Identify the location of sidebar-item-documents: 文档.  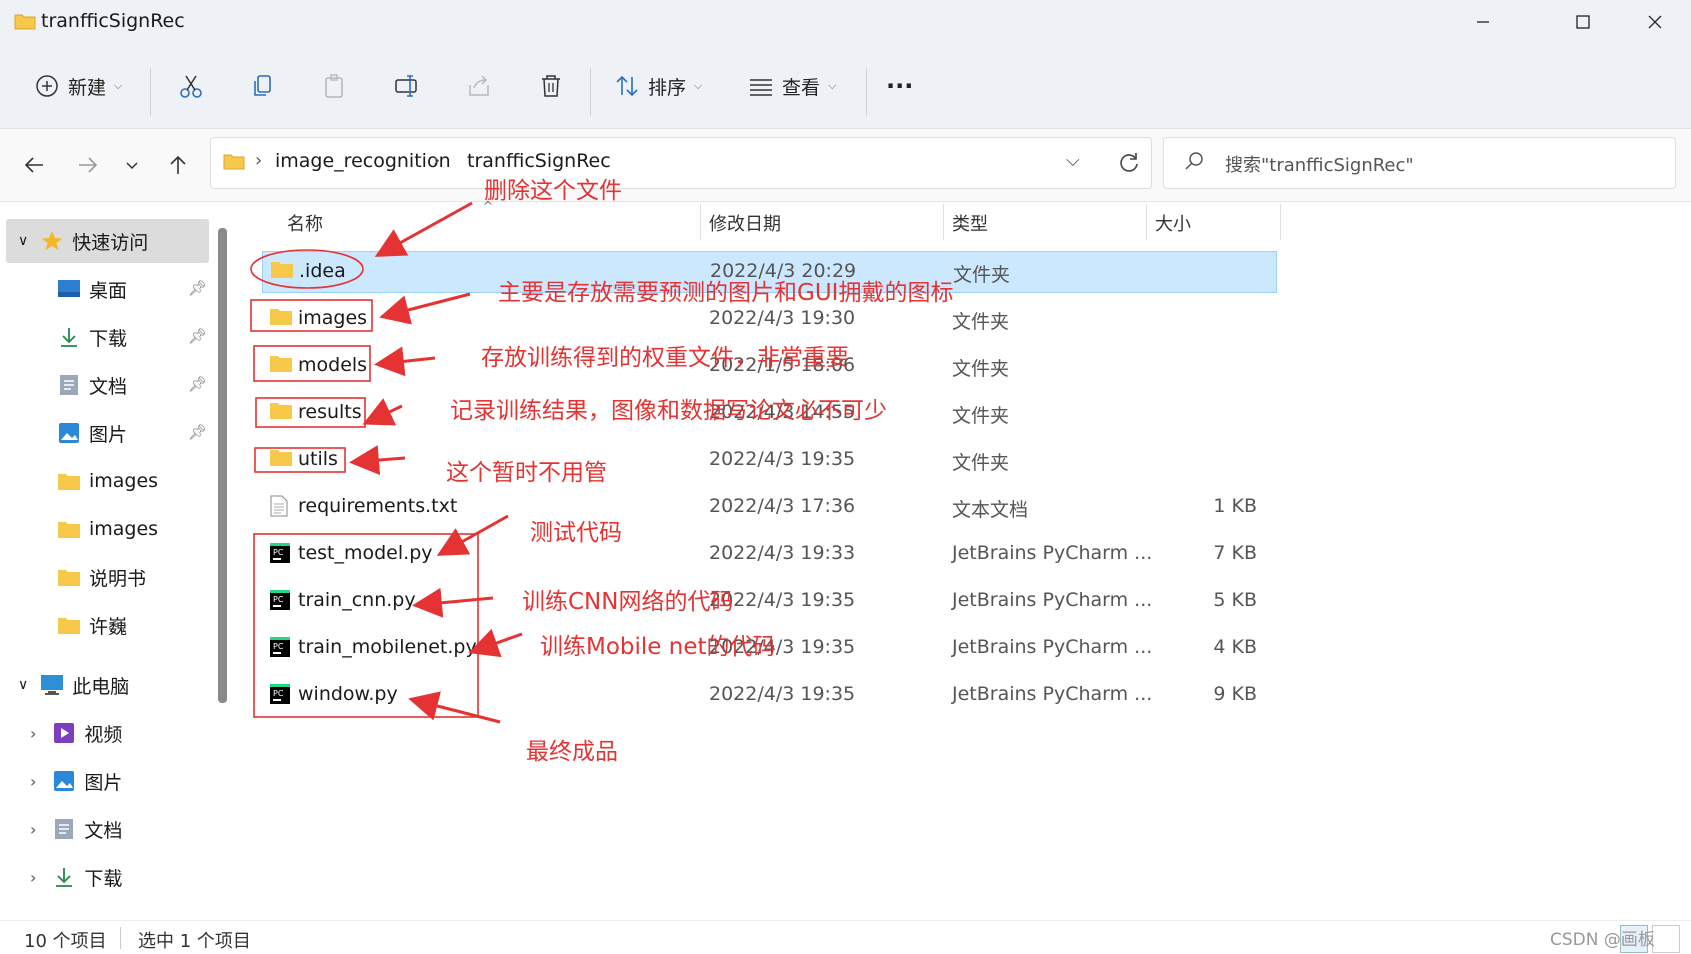
(92, 385).